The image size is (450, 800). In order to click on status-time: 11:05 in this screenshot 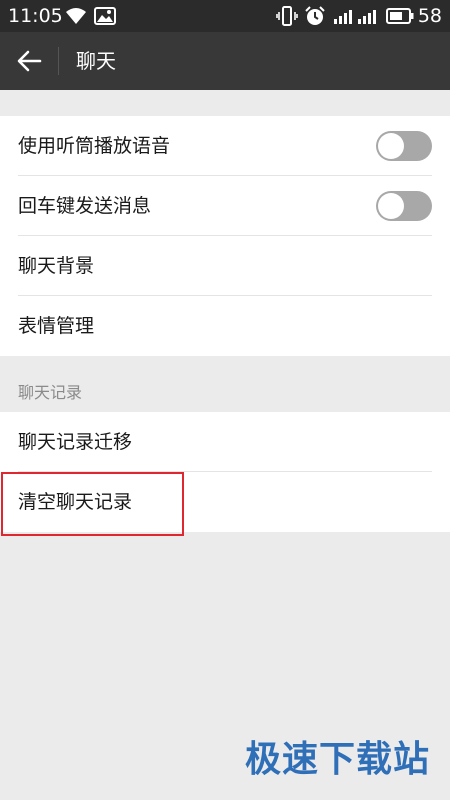, I will do `click(35, 16)`.